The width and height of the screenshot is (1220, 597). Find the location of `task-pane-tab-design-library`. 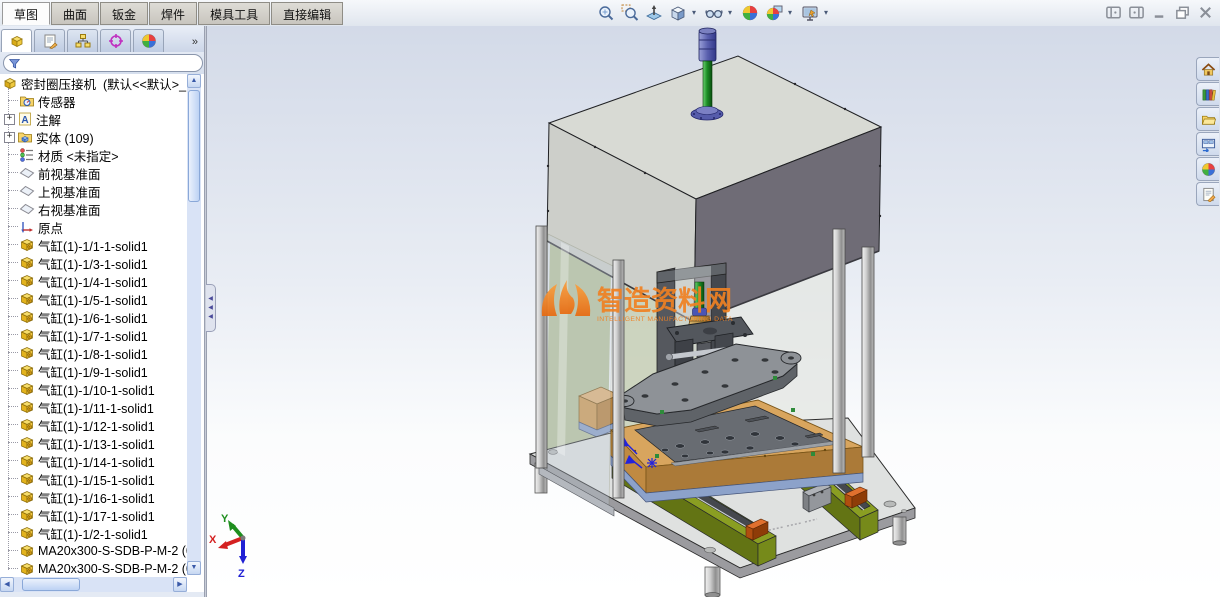

task-pane-tab-design-library is located at coordinates (1207, 94).